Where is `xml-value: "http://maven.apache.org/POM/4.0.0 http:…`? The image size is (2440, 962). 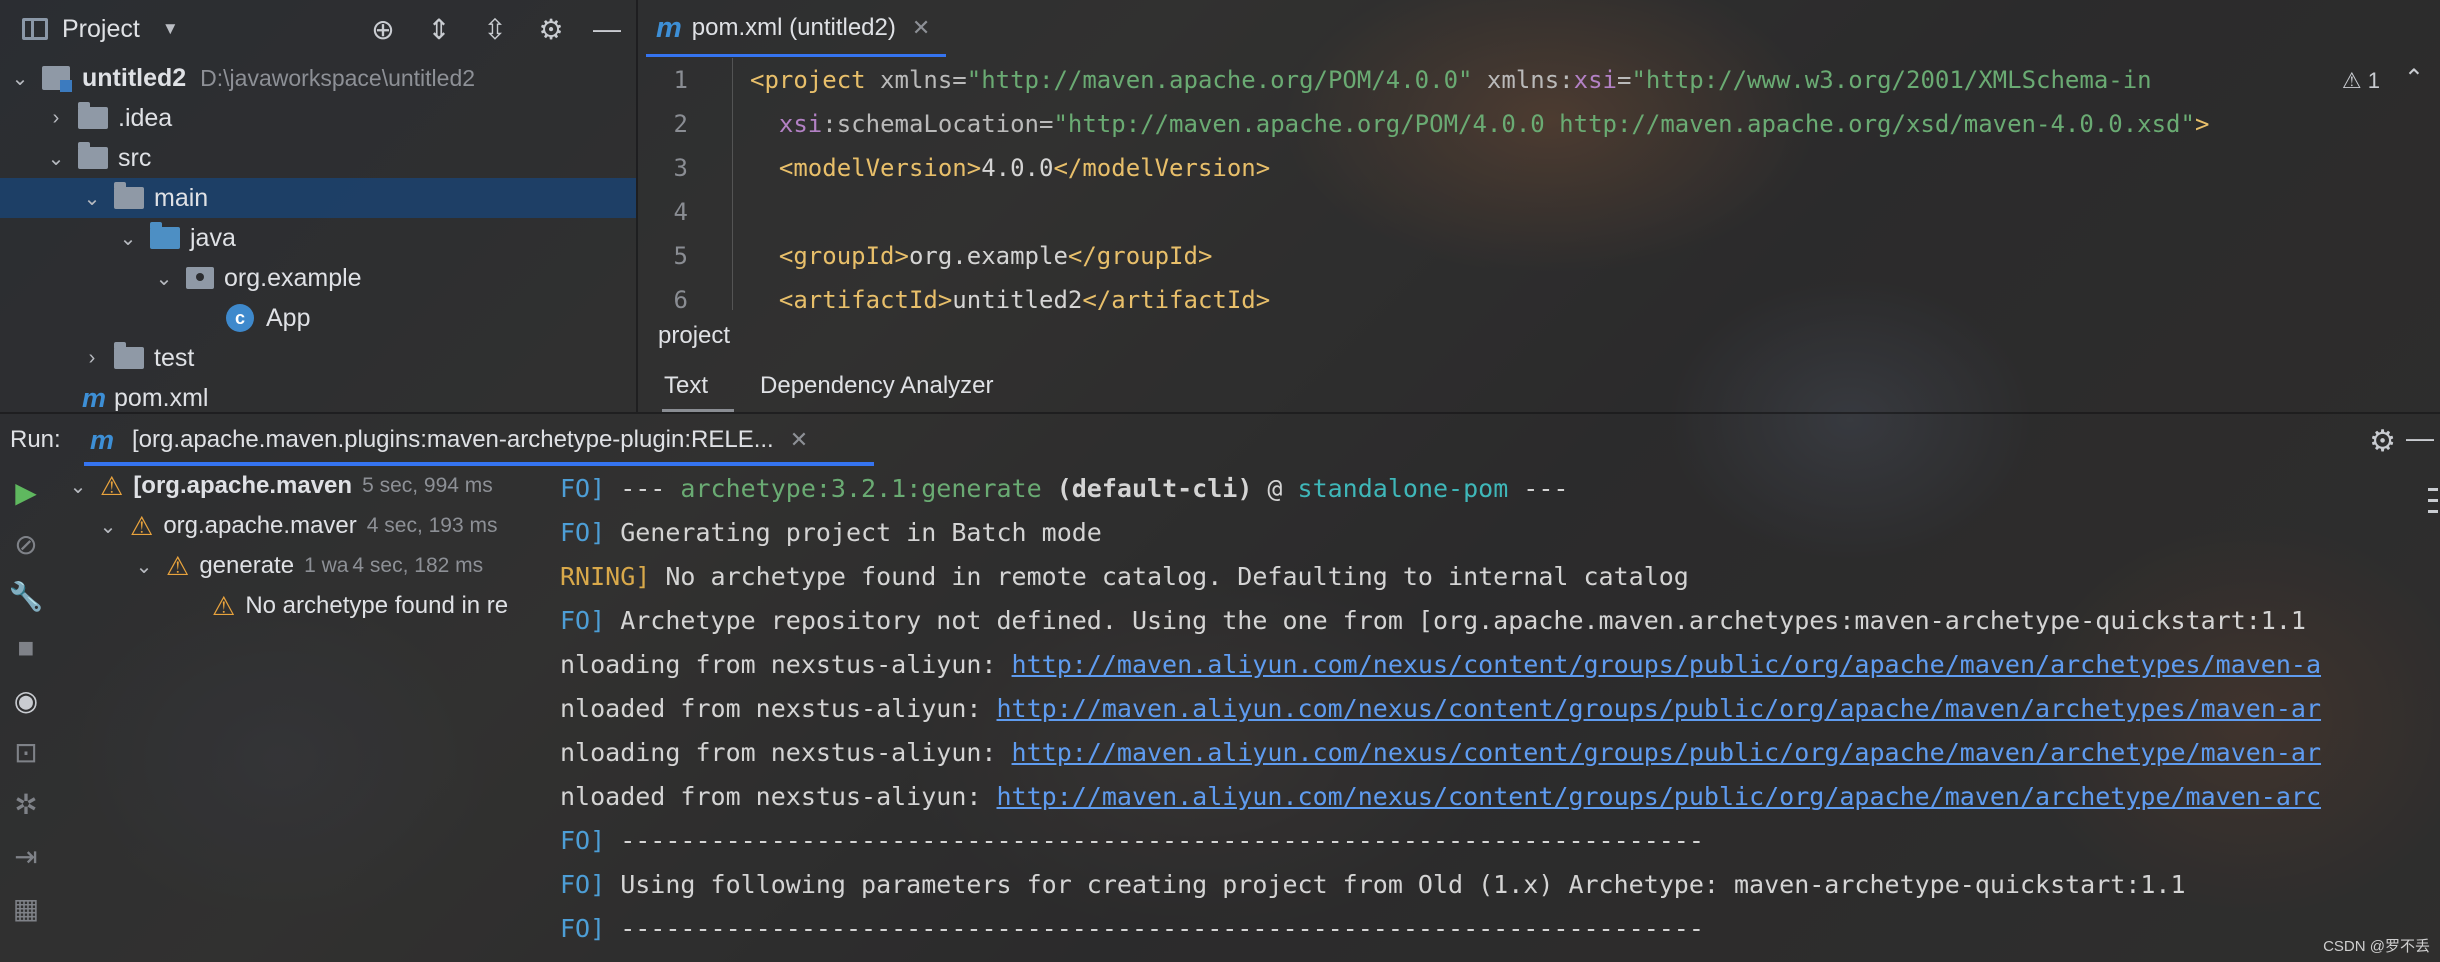 xml-value: "http://maven.apache.org/POM/4.0.0 http:… is located at coordinates (1624, 124).